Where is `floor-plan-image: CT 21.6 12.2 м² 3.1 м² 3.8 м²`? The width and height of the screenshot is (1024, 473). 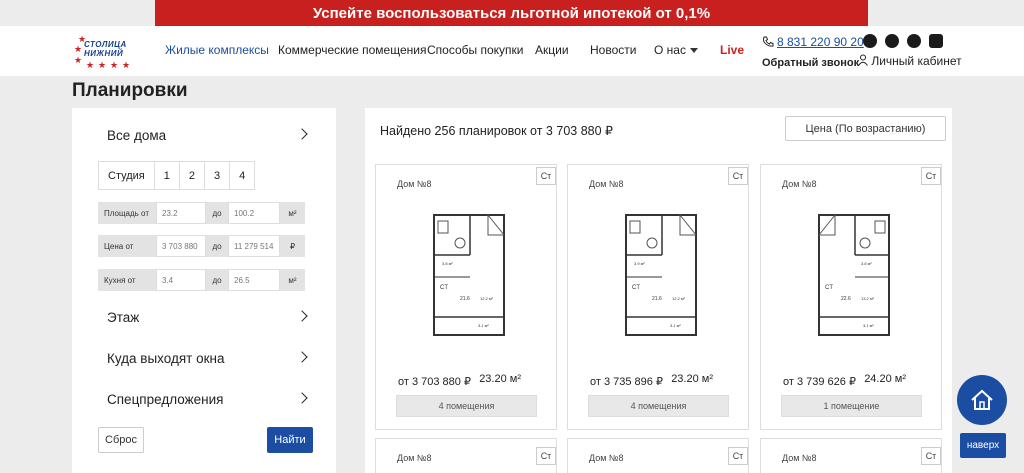
floor-plan-image: CT 21.6 12.2 м² 3.1 м² 3.8 м² is located at coordinates (469, 274).